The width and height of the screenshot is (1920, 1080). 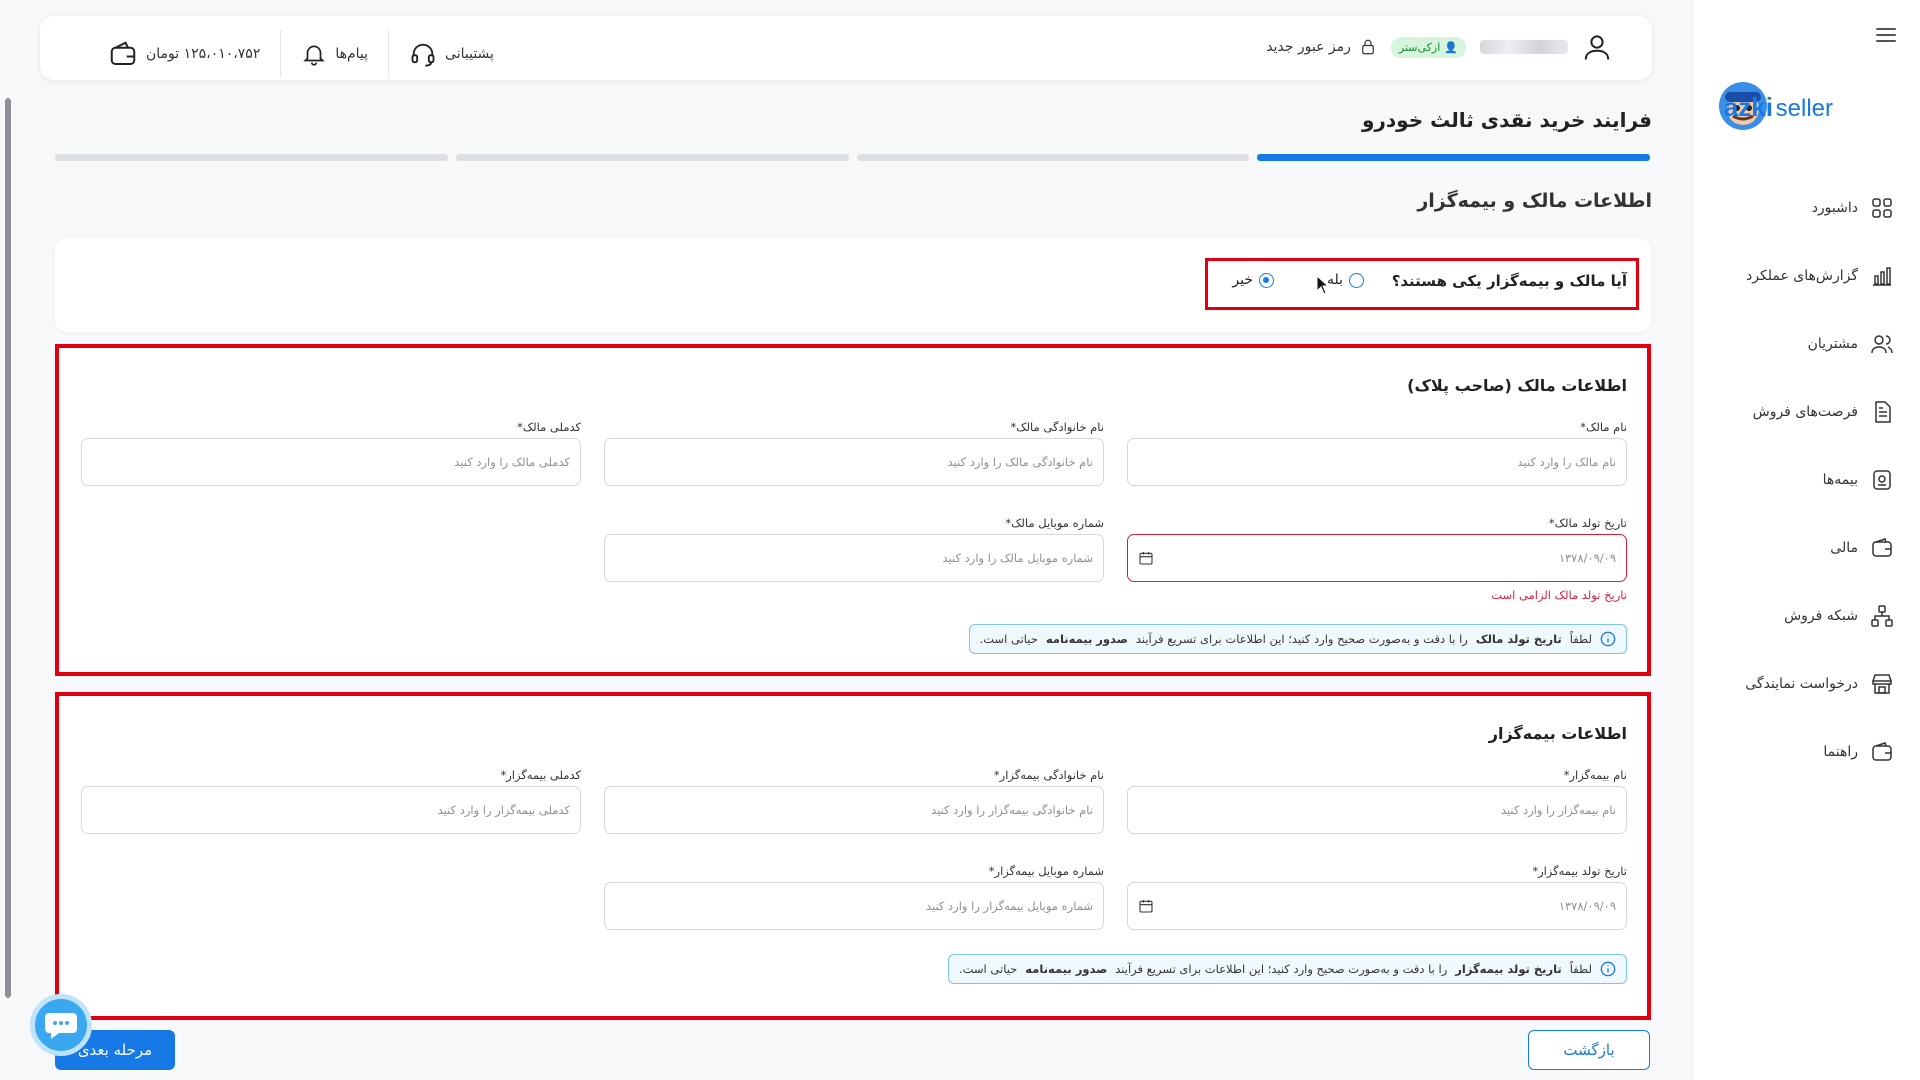 What do you see at coordinates (1806, 752) in the screenshot?
I see `sidebar-item-help: راهنما` at bounding box center [1806, 752].